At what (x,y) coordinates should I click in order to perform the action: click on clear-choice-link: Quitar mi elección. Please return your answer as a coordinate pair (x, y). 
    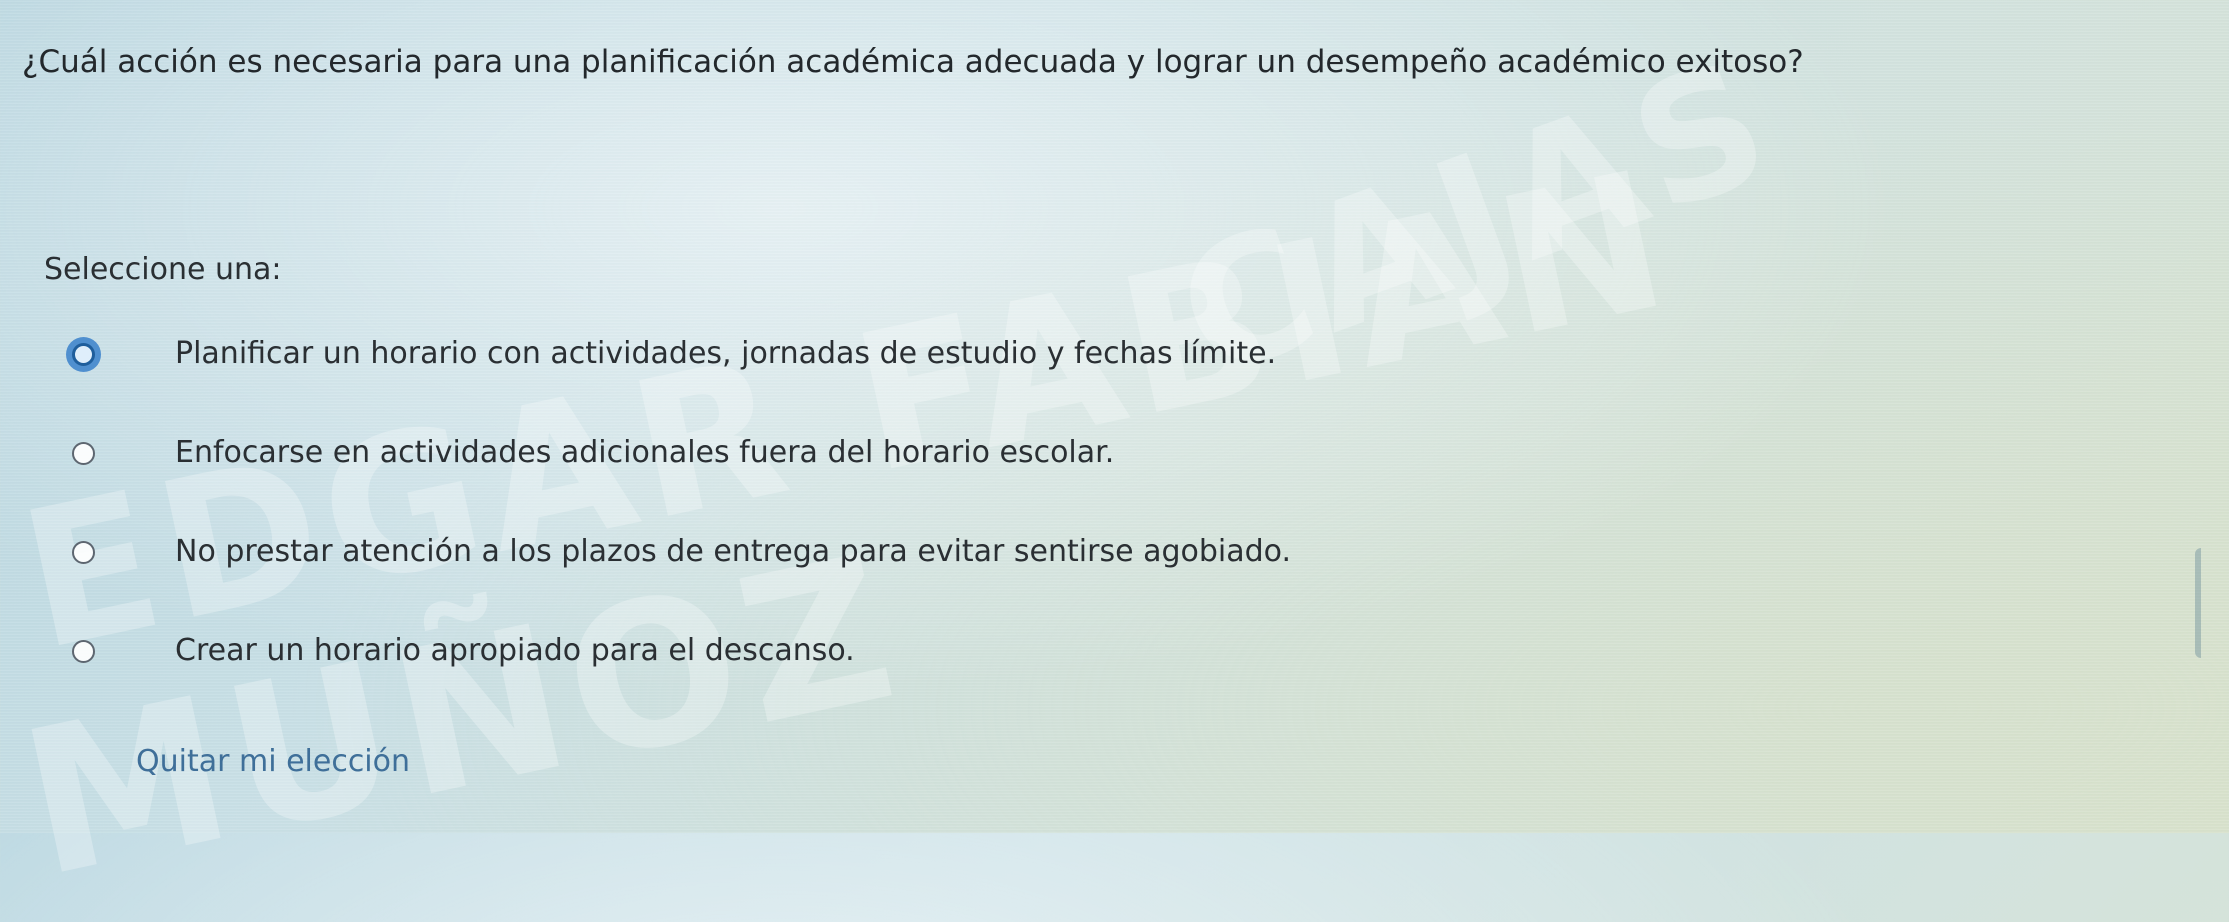
    Looking at the image, I should click on (273, 762).